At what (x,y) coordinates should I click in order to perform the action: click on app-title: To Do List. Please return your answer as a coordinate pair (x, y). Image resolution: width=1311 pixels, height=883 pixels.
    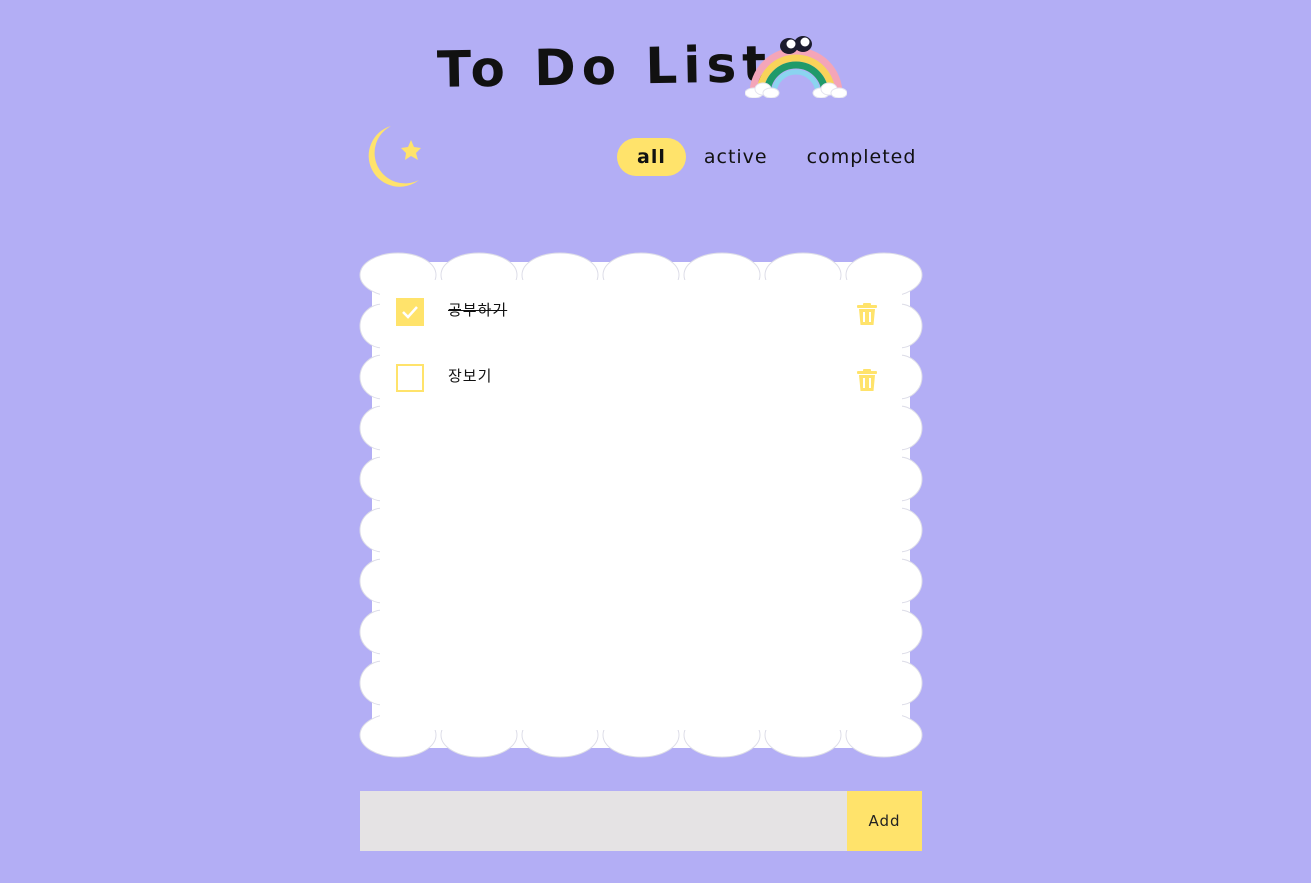
    Looking at the image, I should click on (604, 67).